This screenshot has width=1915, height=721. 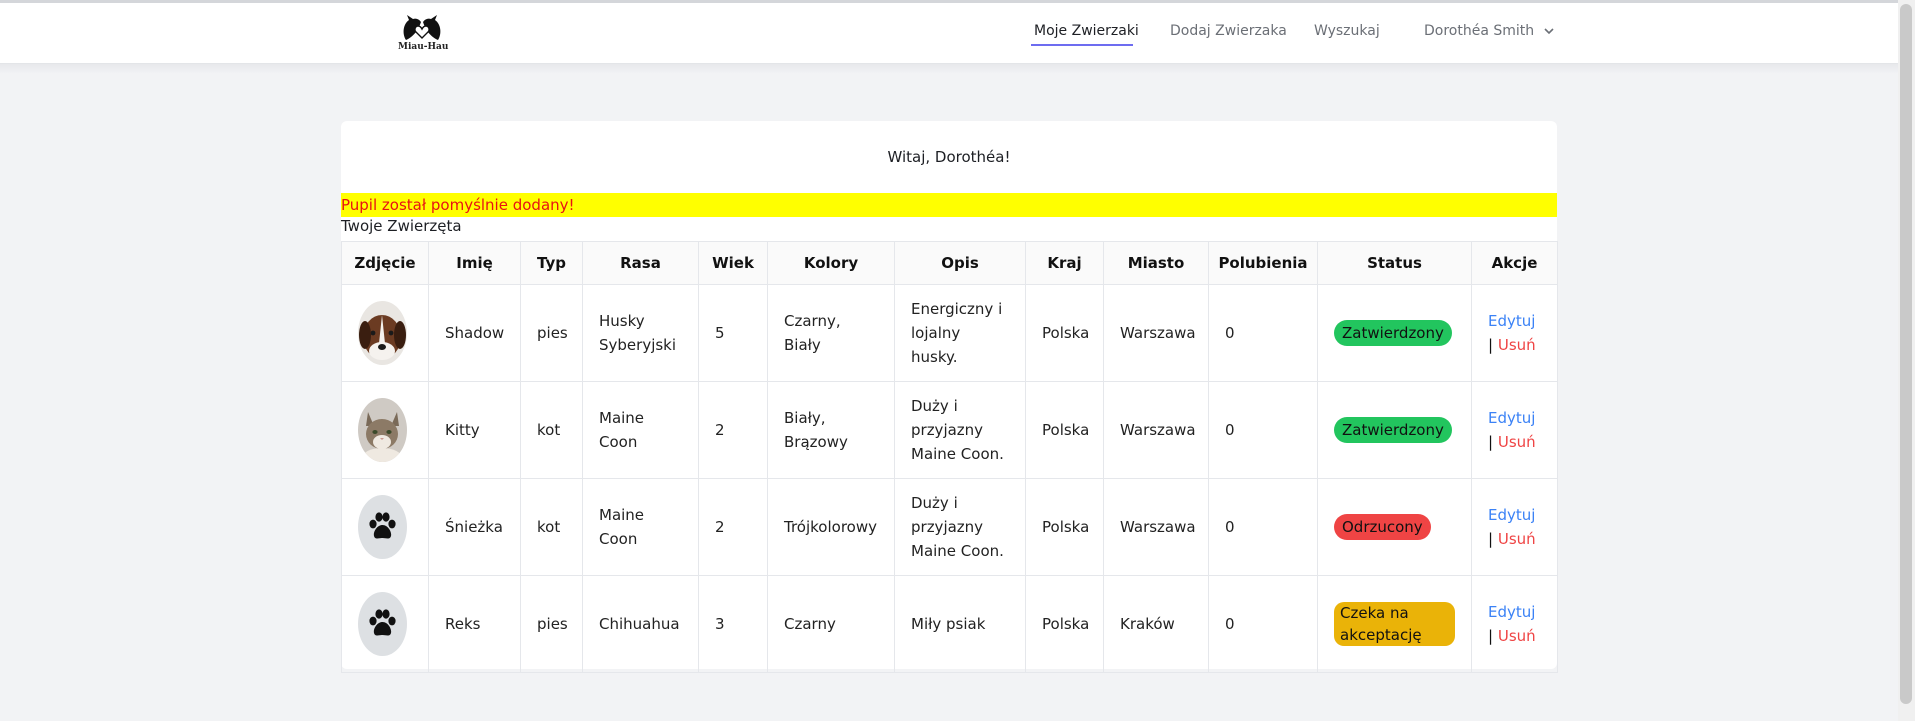 What do you see at coordinates (423, 47) in the screenshot?
I see `logo-text: Miau-Hau` at bounding box center [423, 47].